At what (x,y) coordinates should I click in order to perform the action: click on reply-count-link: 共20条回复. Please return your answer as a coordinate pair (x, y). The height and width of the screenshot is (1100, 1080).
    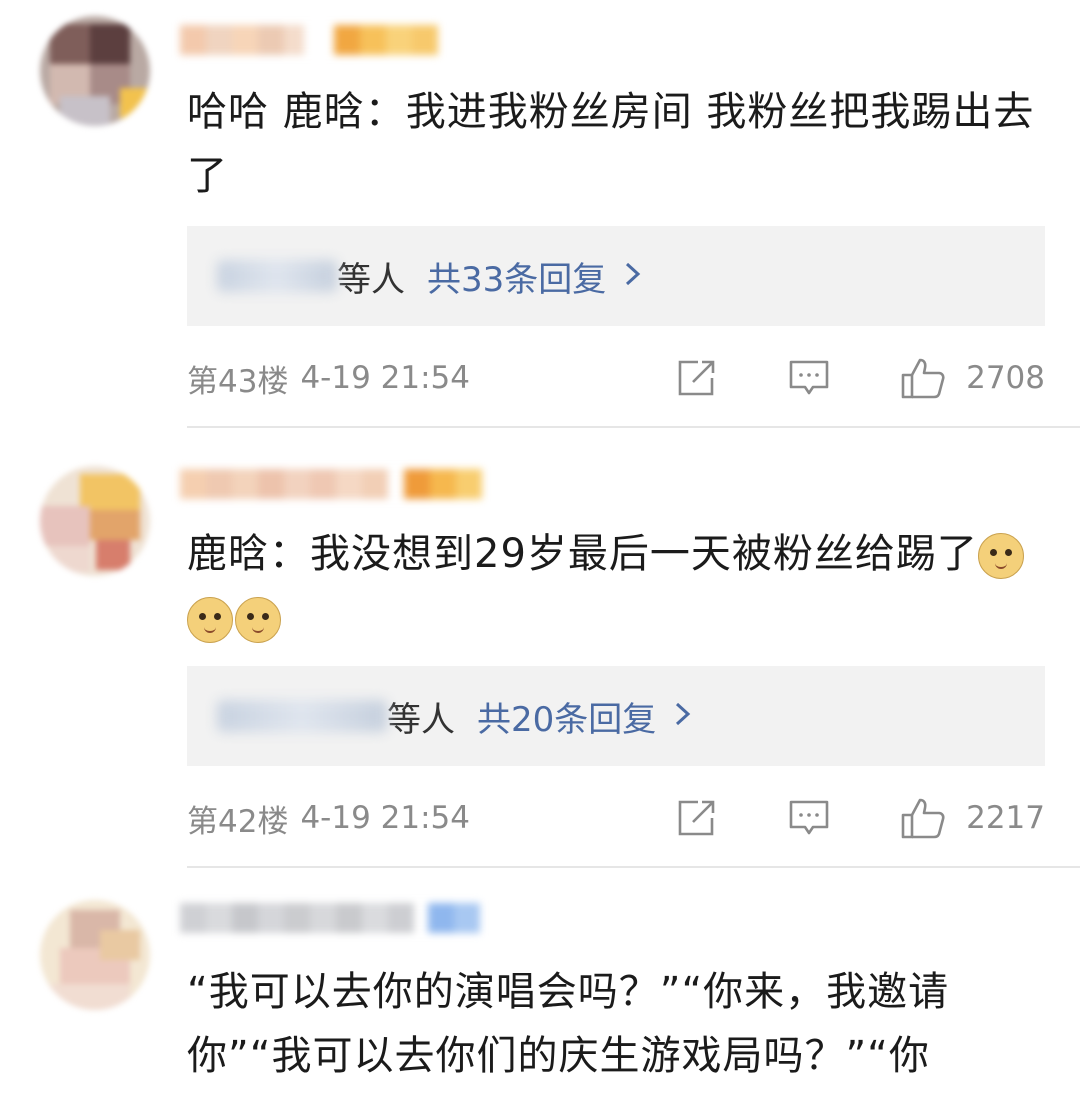
    Looking at the image, I should click on (566, 716).